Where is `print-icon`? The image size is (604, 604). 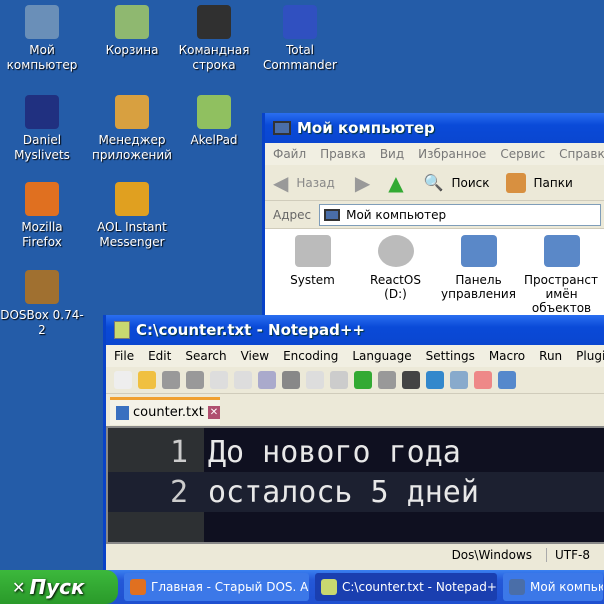
print-icon is located at coordinates (267, 380).